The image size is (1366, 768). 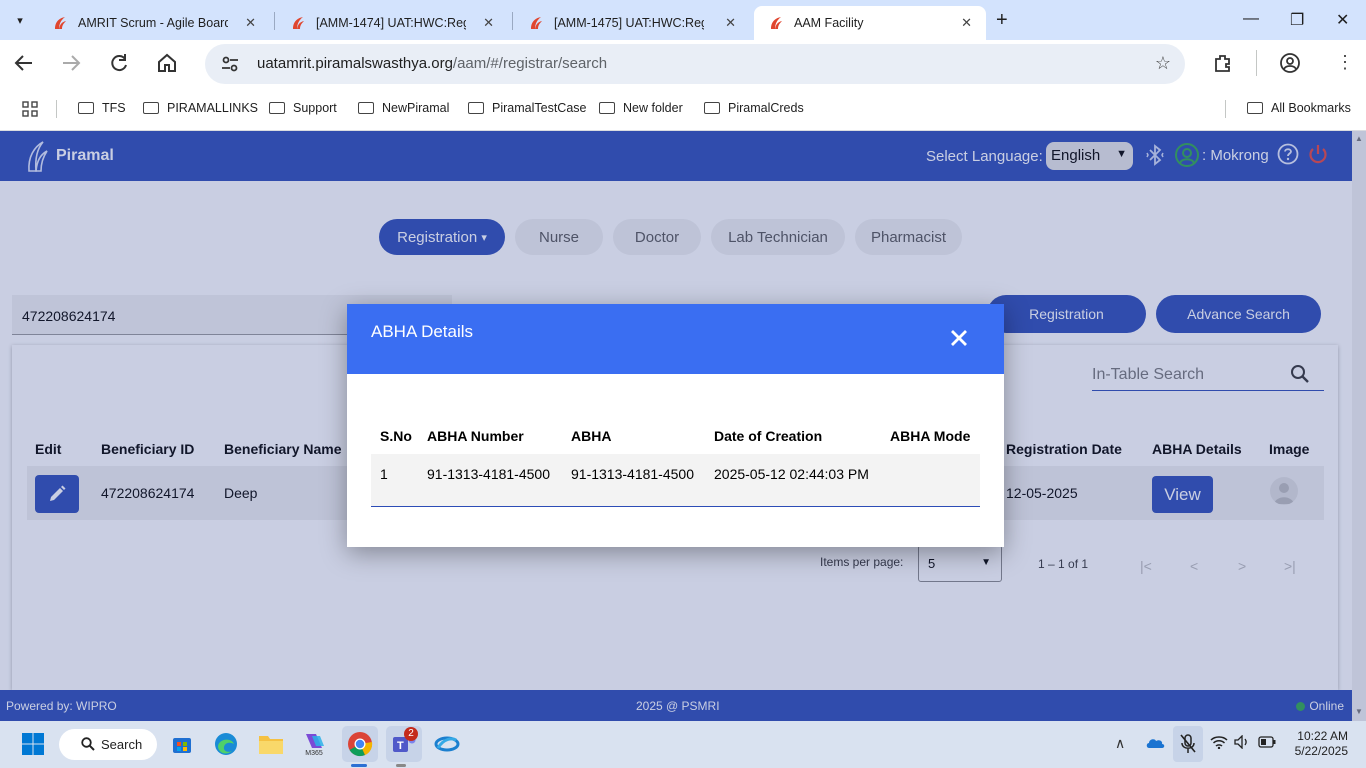 I want to click on windows-start-icon, so click(x=33, y=744).